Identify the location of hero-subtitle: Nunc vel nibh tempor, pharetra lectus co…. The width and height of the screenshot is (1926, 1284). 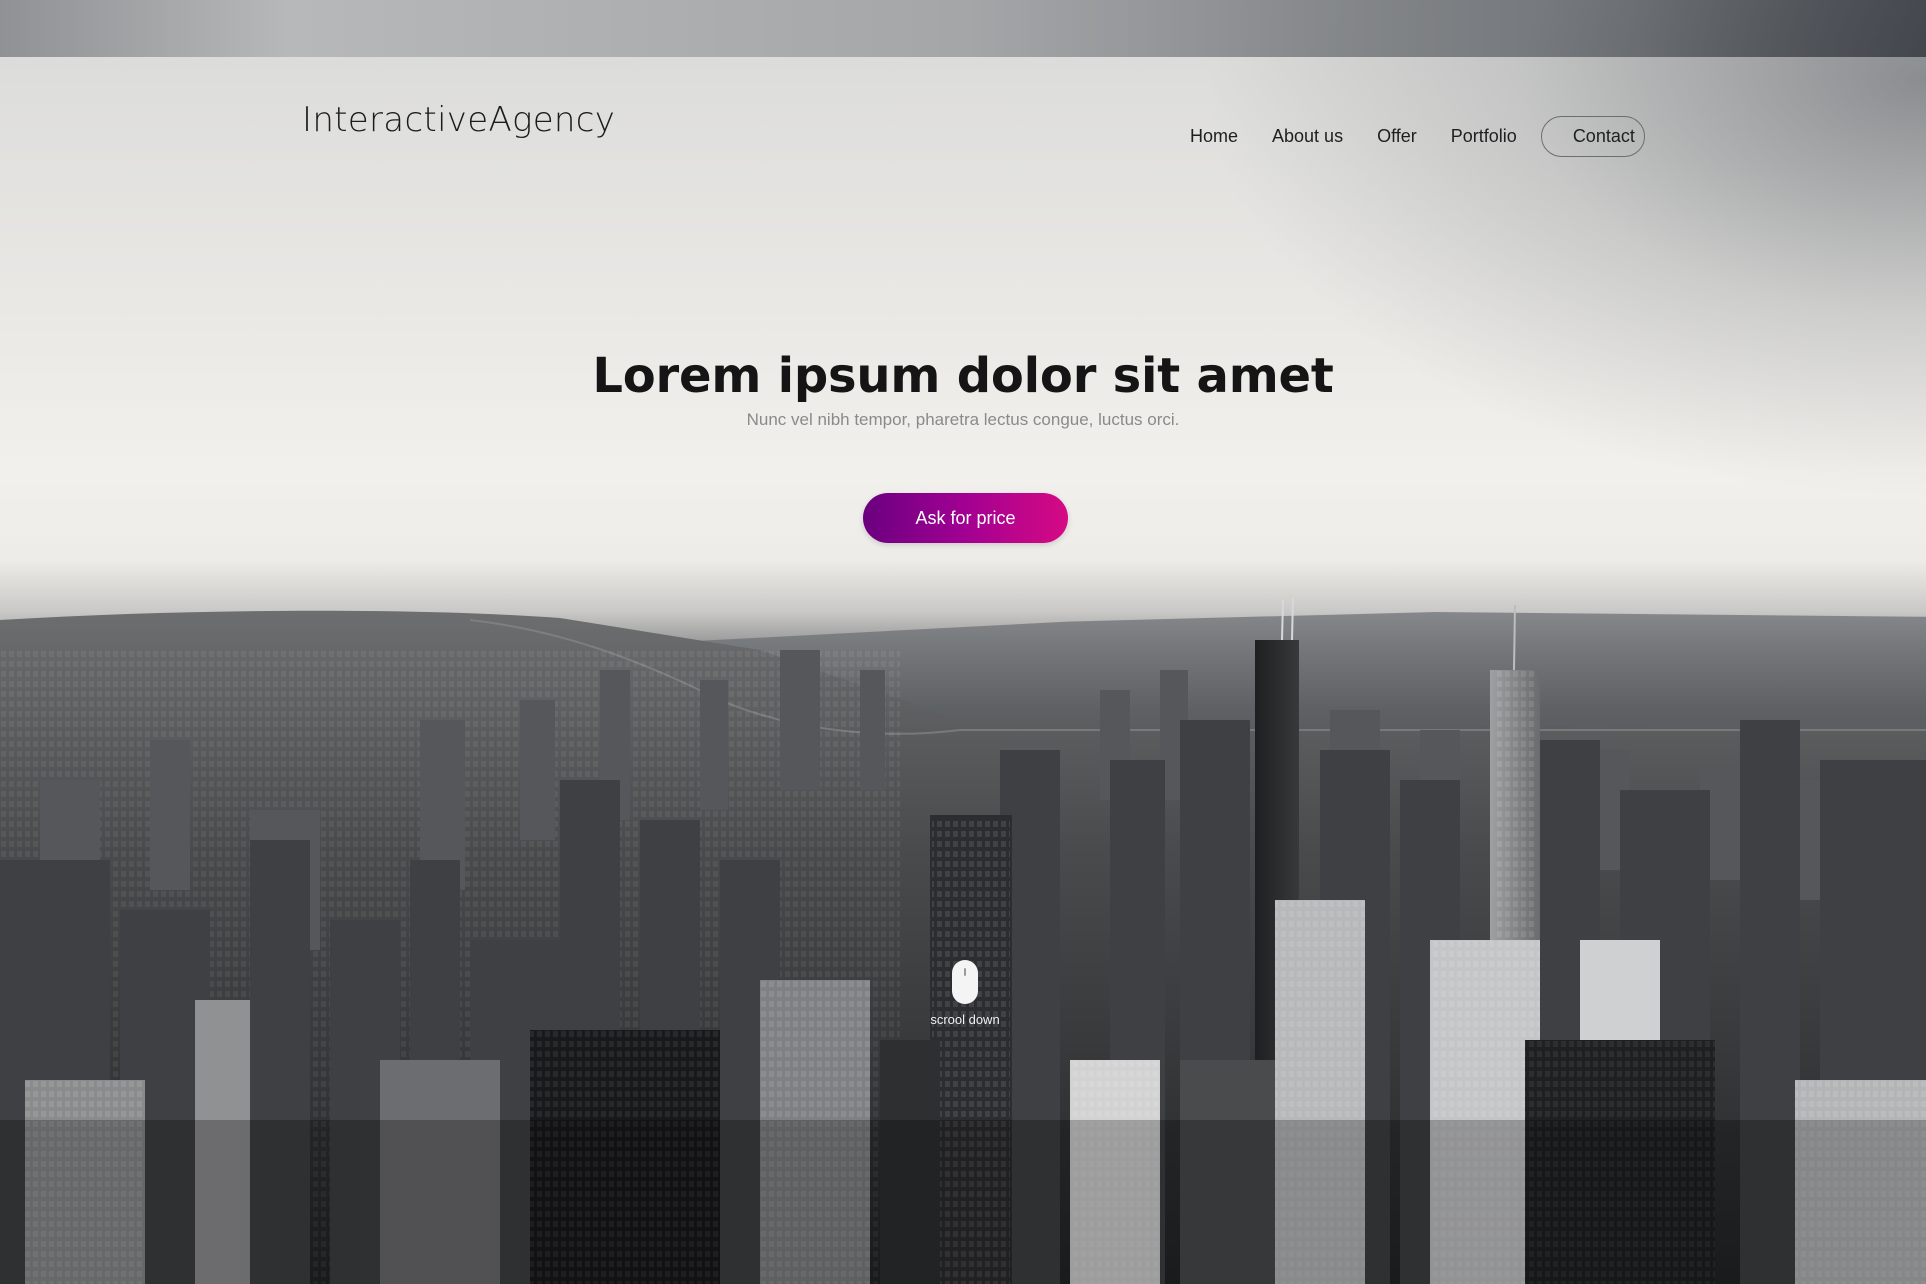
(963, 419).